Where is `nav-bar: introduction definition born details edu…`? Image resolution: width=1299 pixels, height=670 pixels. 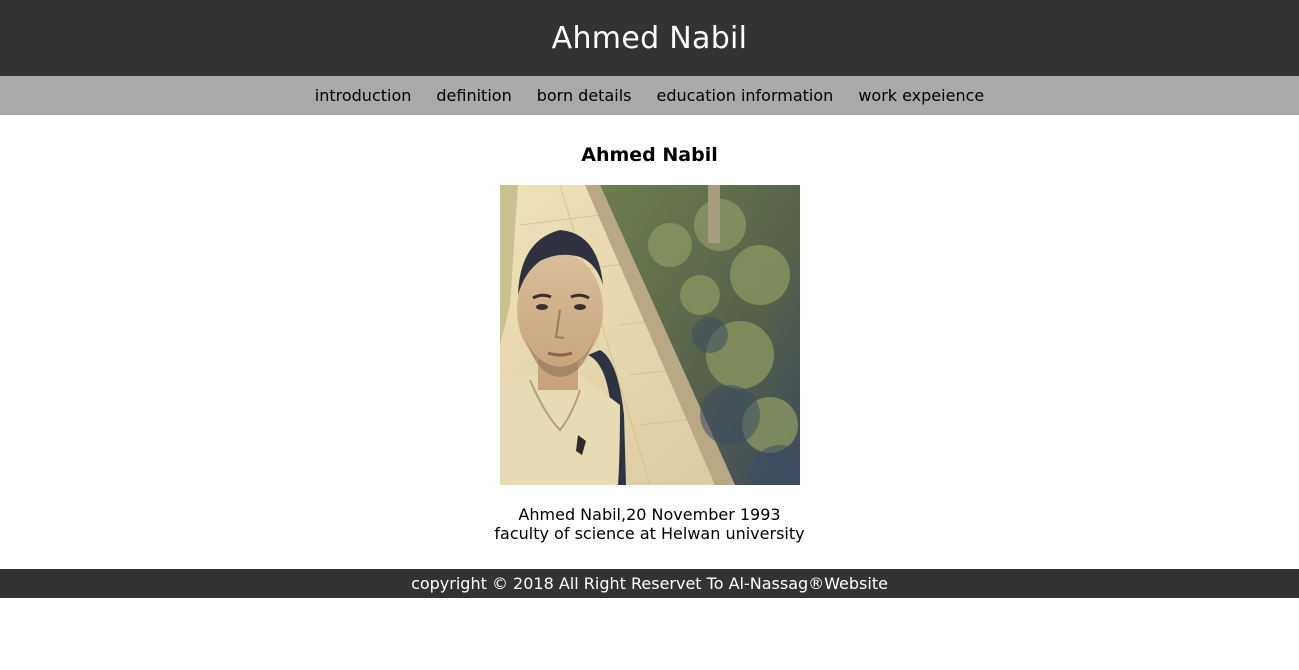
nav-bar: introduction definition born details edu… is located at coordinates (649, 95).